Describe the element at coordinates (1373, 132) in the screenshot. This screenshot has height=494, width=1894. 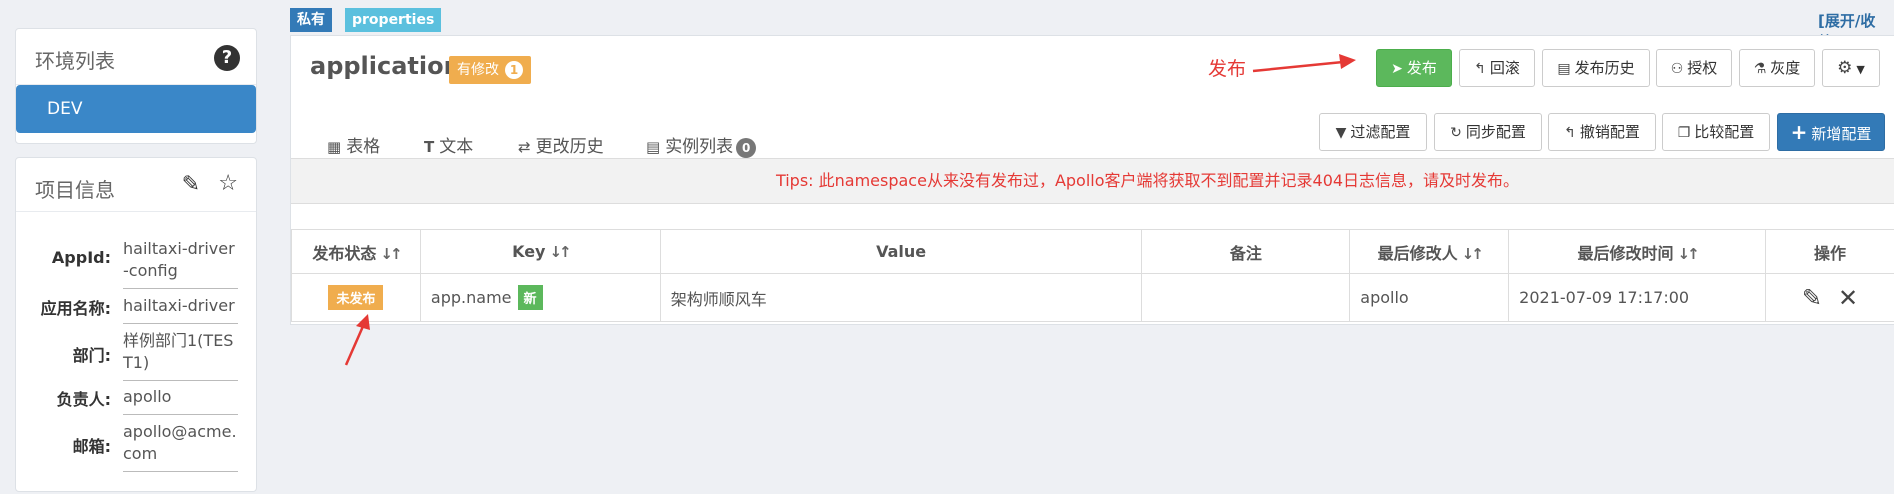
I see `filter-config-button: ▼ 过滤配置` at that location.